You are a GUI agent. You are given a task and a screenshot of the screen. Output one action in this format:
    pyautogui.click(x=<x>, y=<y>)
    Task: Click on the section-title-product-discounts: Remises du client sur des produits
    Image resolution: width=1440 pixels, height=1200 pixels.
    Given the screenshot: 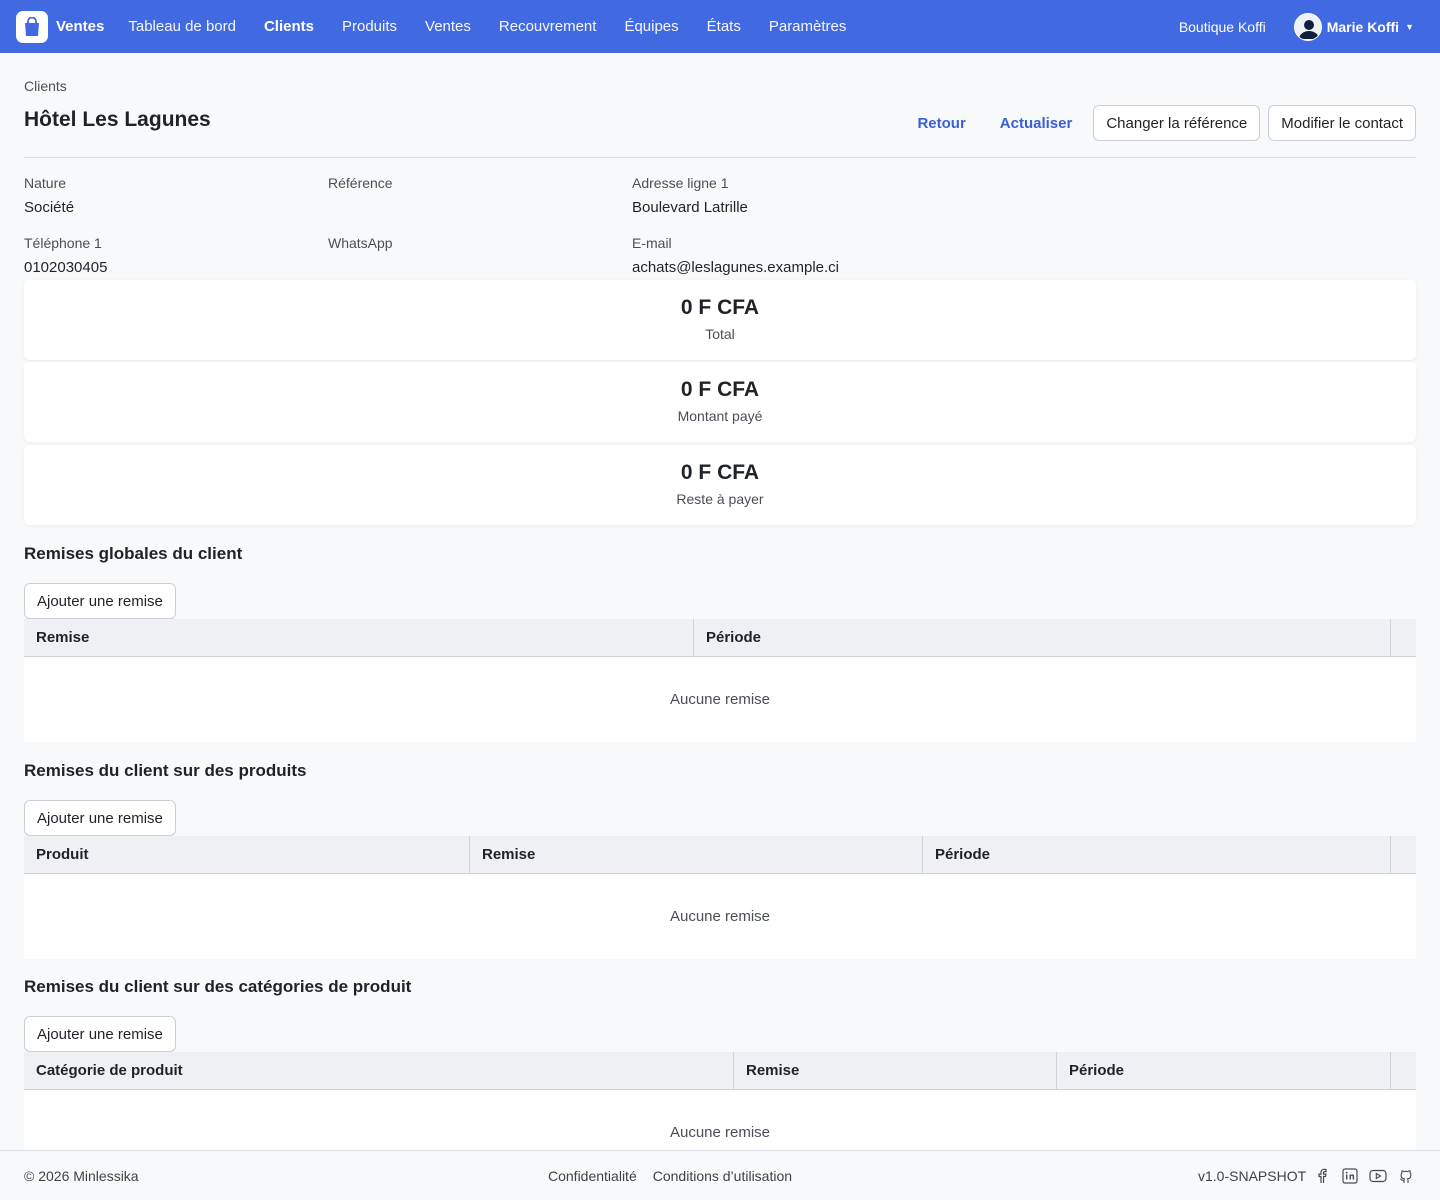 What is the action you would take?
    pyautogui.click(x=165, y=770)
    